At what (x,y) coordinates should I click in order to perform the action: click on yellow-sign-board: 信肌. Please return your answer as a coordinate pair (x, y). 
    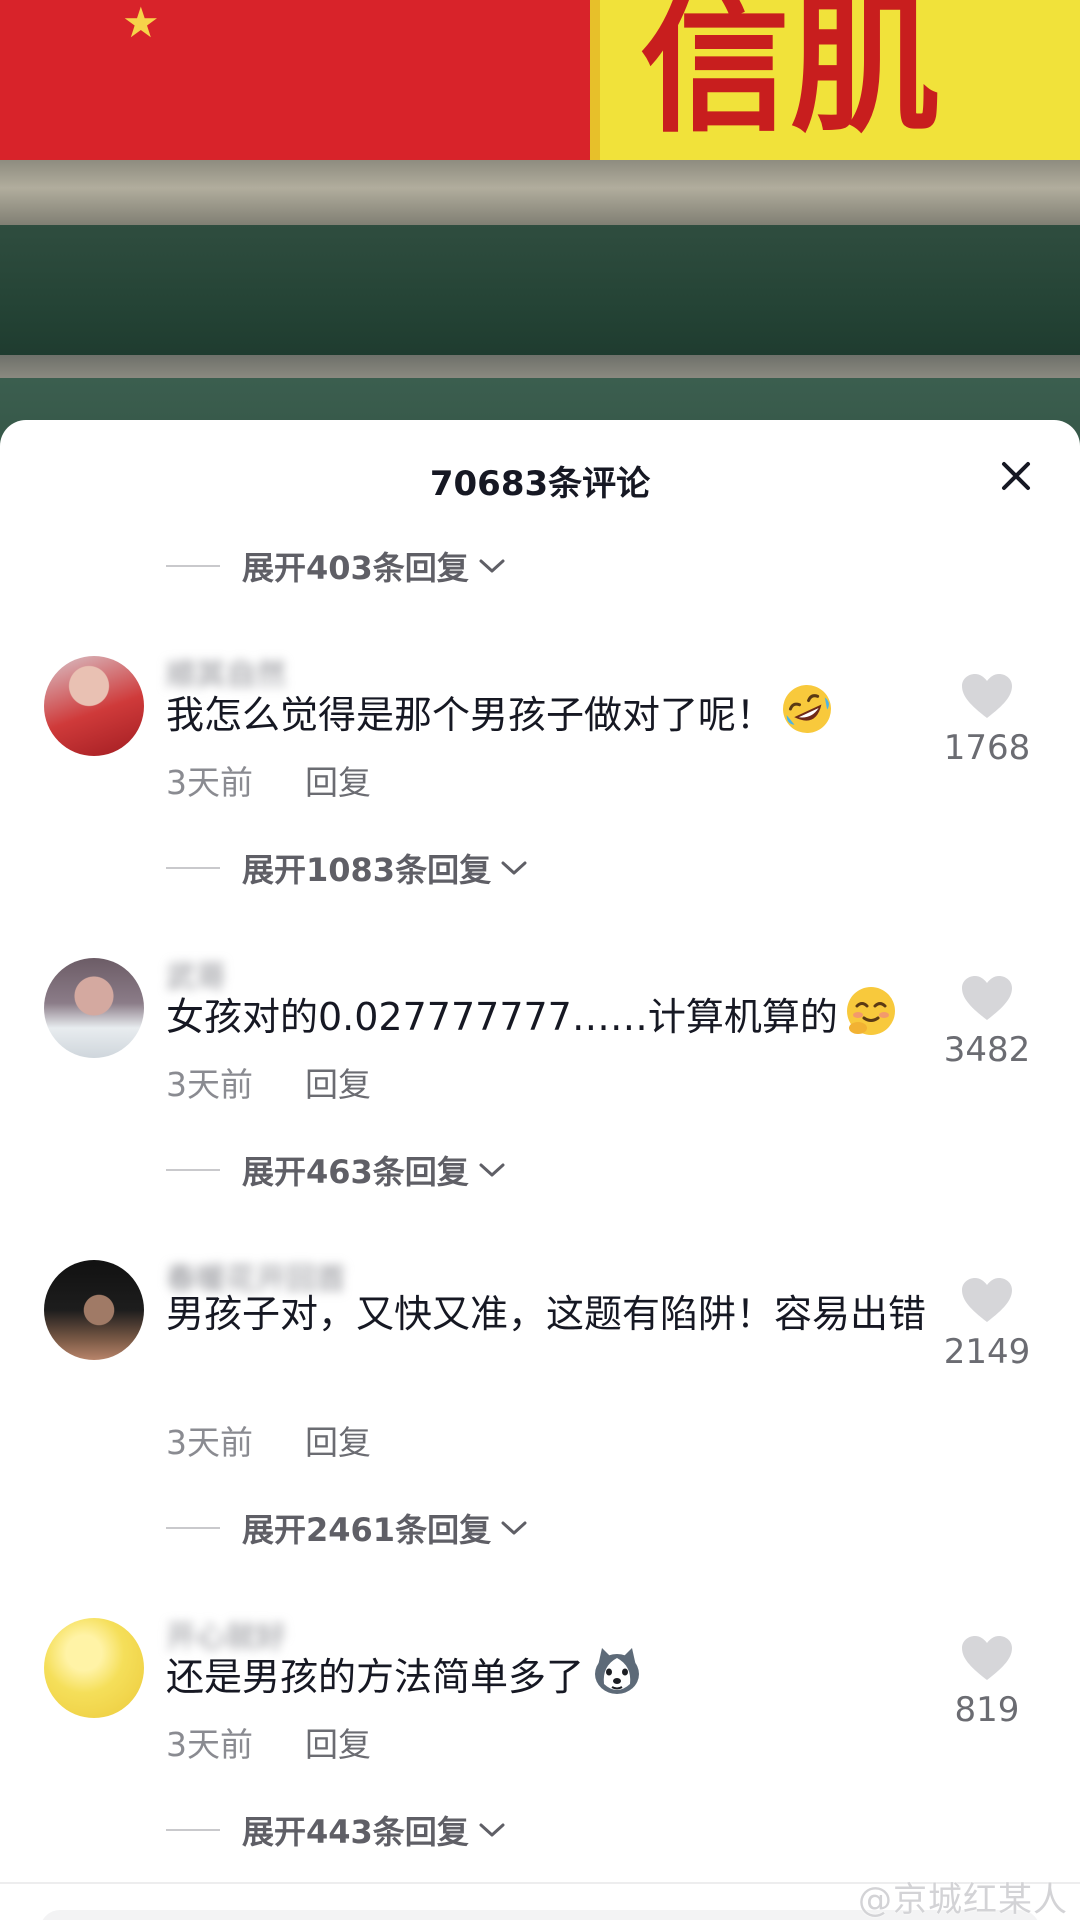
    Looking at the image, I should click on (835, 84).